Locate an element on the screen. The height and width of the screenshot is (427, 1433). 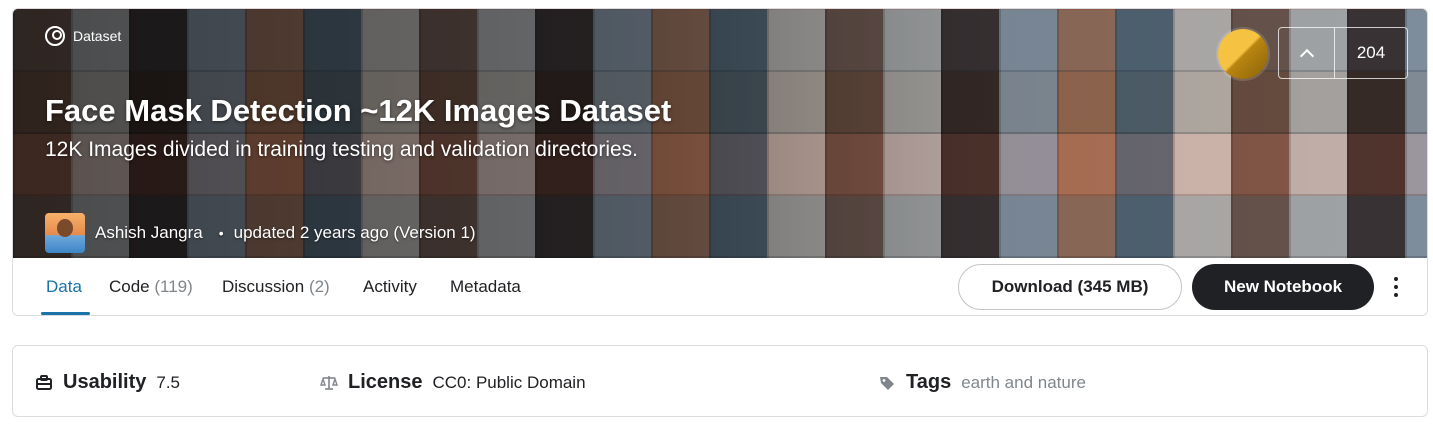
dataset-type-chip: Dataset is located at coordinates (83, 36).